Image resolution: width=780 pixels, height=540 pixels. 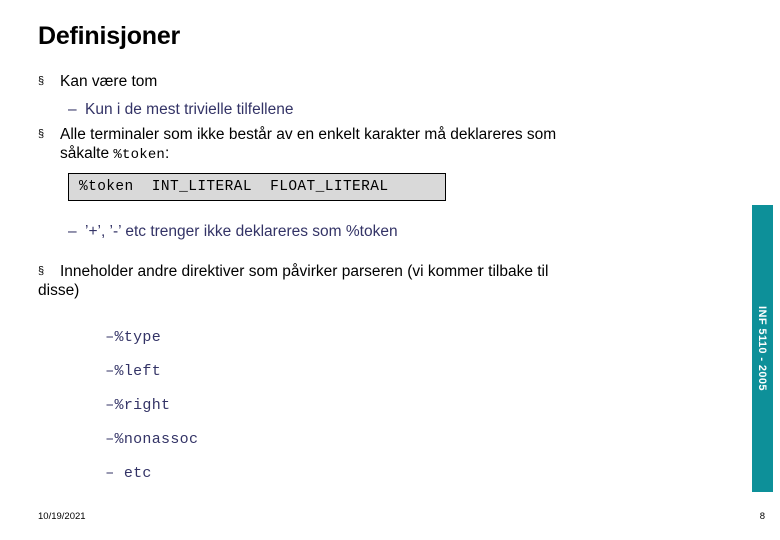 I want to click on code-snippet-box: %token INT_LITERAL FLOAT_LITERAL, so click(x=257, y=187).